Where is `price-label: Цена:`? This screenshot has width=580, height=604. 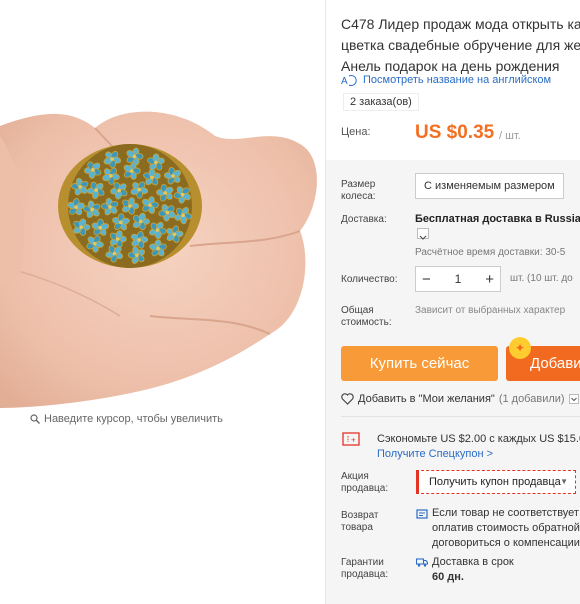
price-label: Цена: is located at coordinates (356, 132).